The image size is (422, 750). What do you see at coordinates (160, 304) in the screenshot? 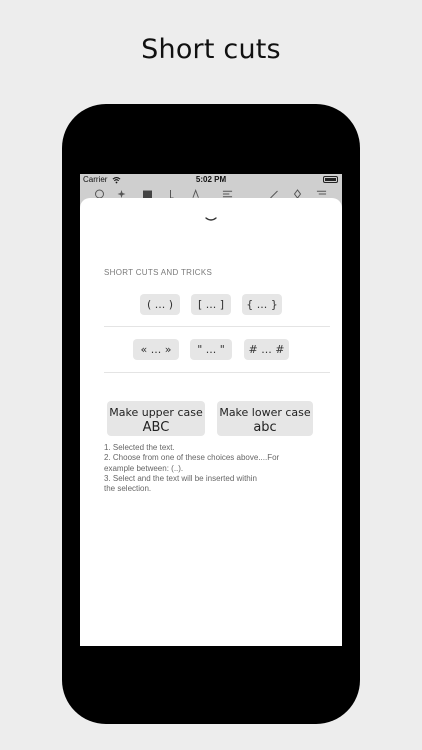
I see `parentheses-button: ( ... )` at bounding box center [160, 304].